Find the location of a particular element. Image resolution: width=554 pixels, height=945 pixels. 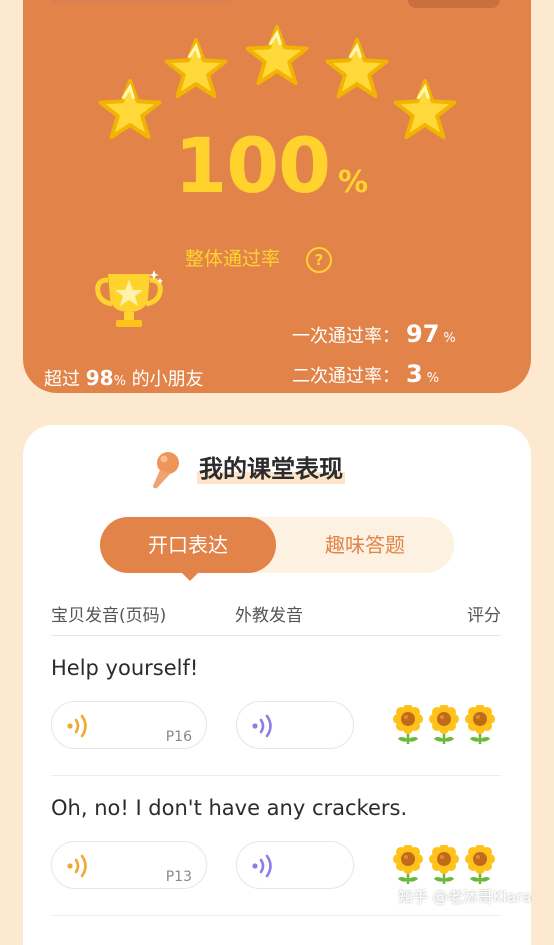

tab-pointer is located at coordinates (190, 576).